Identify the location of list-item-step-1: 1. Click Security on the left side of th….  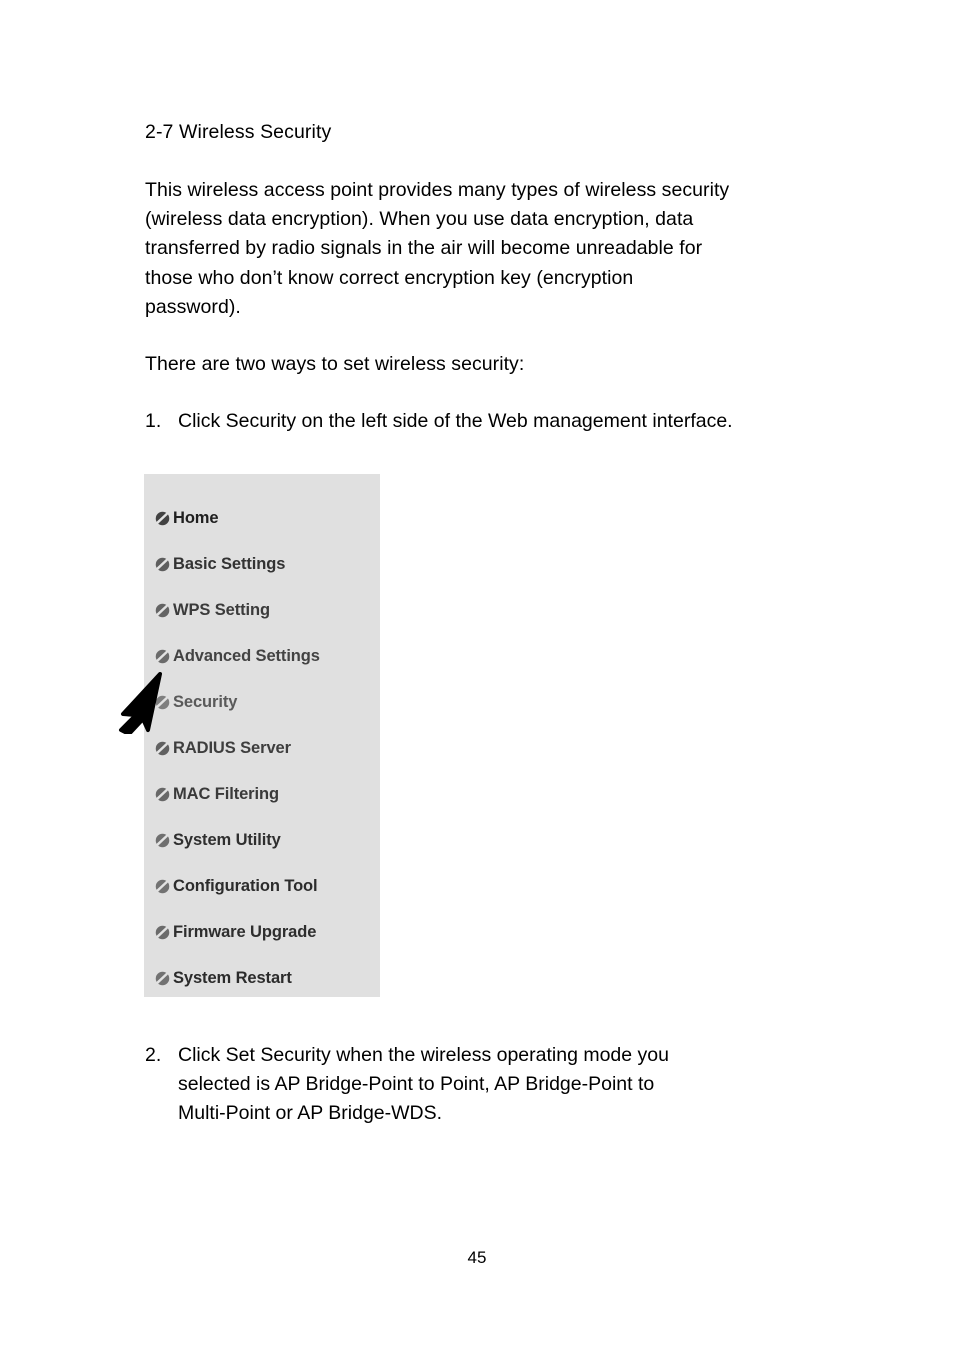
(515, 421).